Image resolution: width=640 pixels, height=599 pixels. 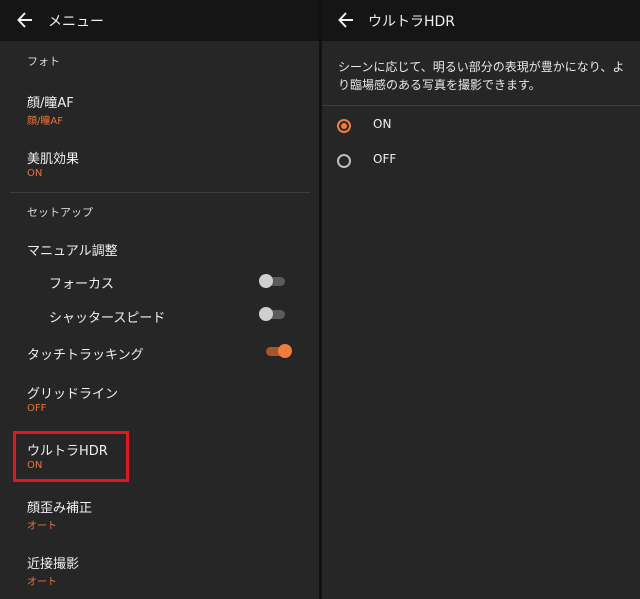 I want to click on option-on: ON, so click(x=481, y=126).